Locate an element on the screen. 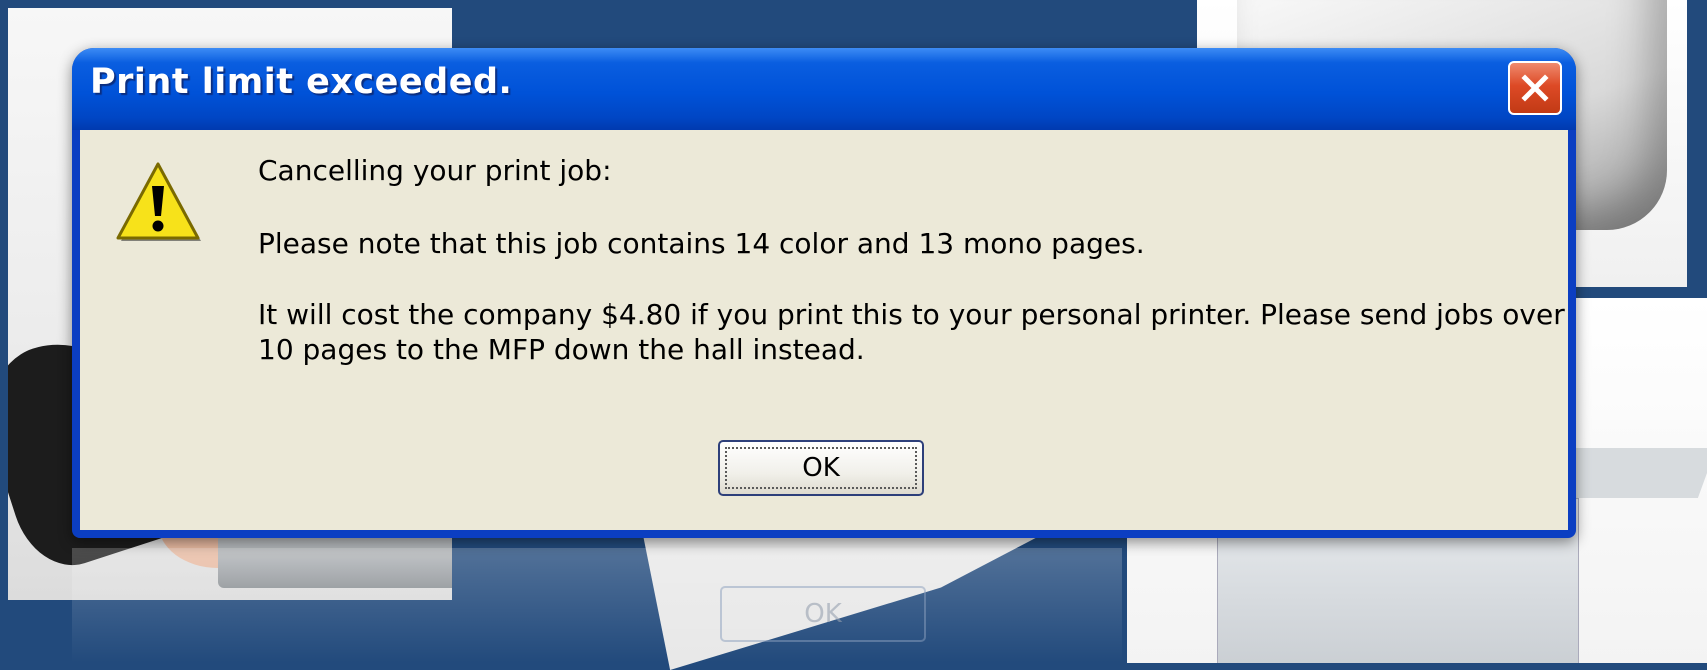 This screenshot has width=1707, height=670. message-line: Cancelling your print job: is located at coordinates (435, 170).